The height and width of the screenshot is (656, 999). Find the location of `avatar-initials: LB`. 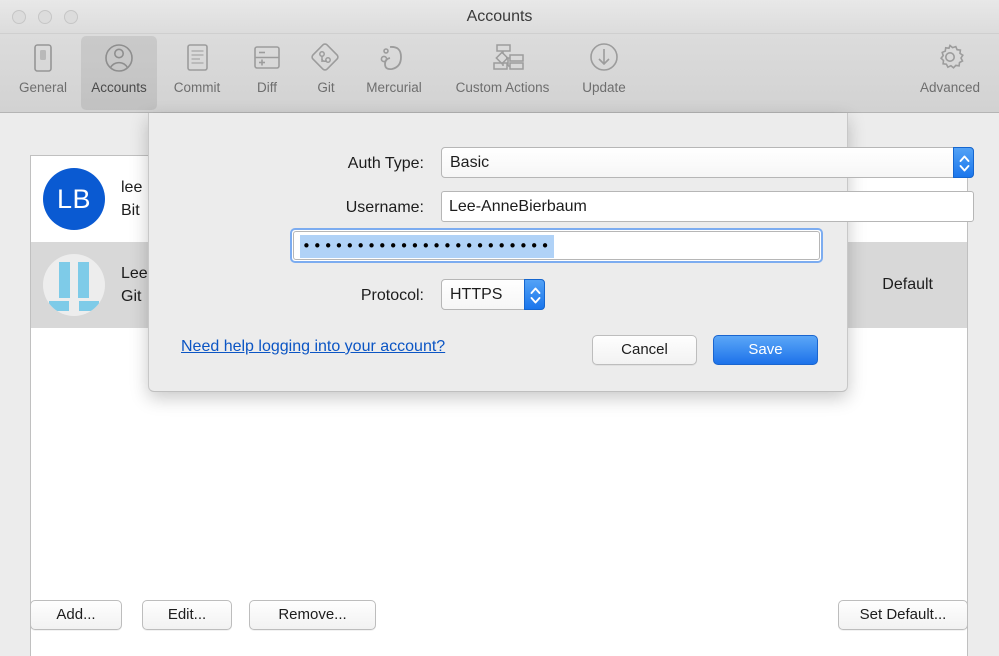

avatar-initials: LB is located at coordinates (74, 199).